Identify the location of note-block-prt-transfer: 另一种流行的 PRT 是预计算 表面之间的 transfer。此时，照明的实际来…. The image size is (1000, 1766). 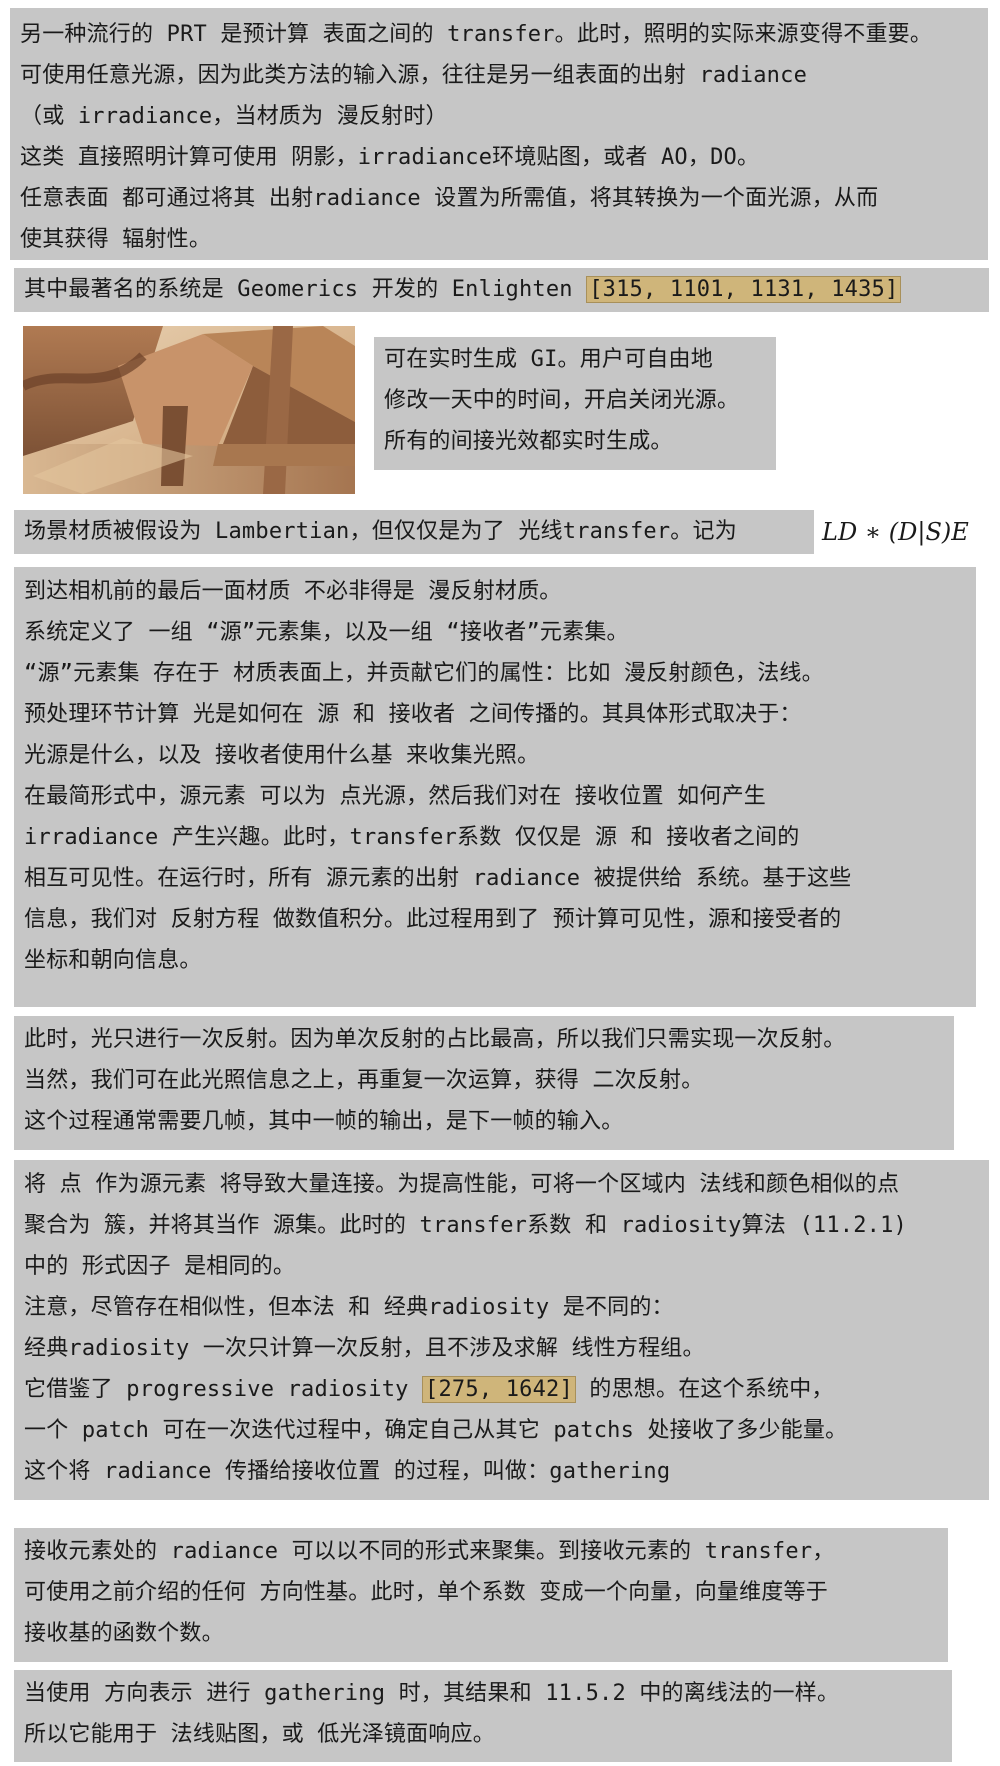
(499, 134).